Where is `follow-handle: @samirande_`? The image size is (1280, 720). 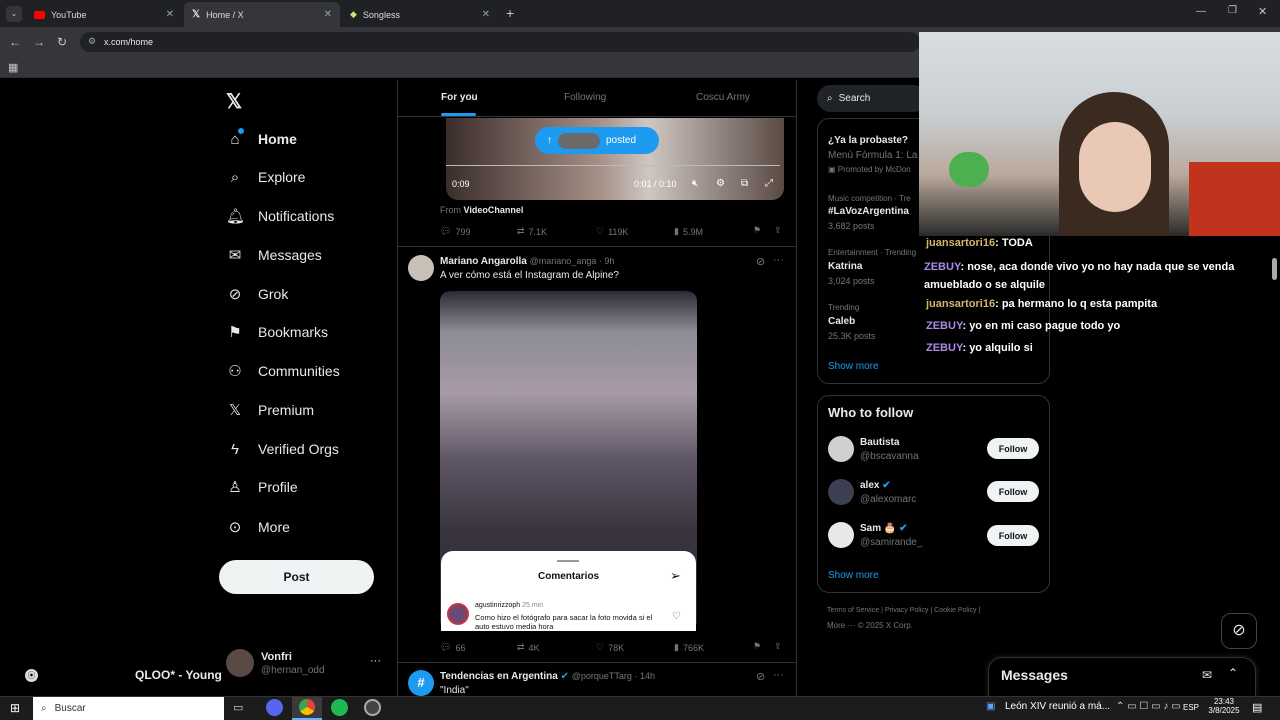 follow-handle: @samirande_ is located at coordinates (891, 542).